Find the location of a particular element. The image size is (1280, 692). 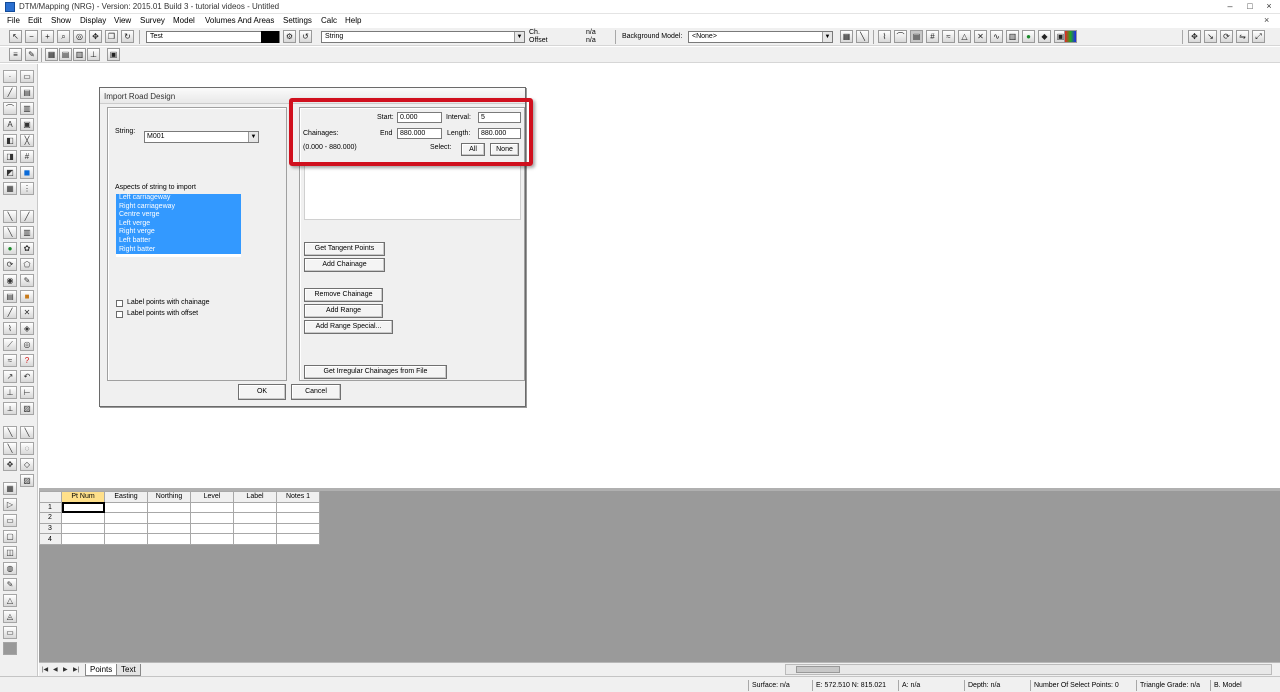

block-icon: ▥ is located at coordinates (1012, 36).